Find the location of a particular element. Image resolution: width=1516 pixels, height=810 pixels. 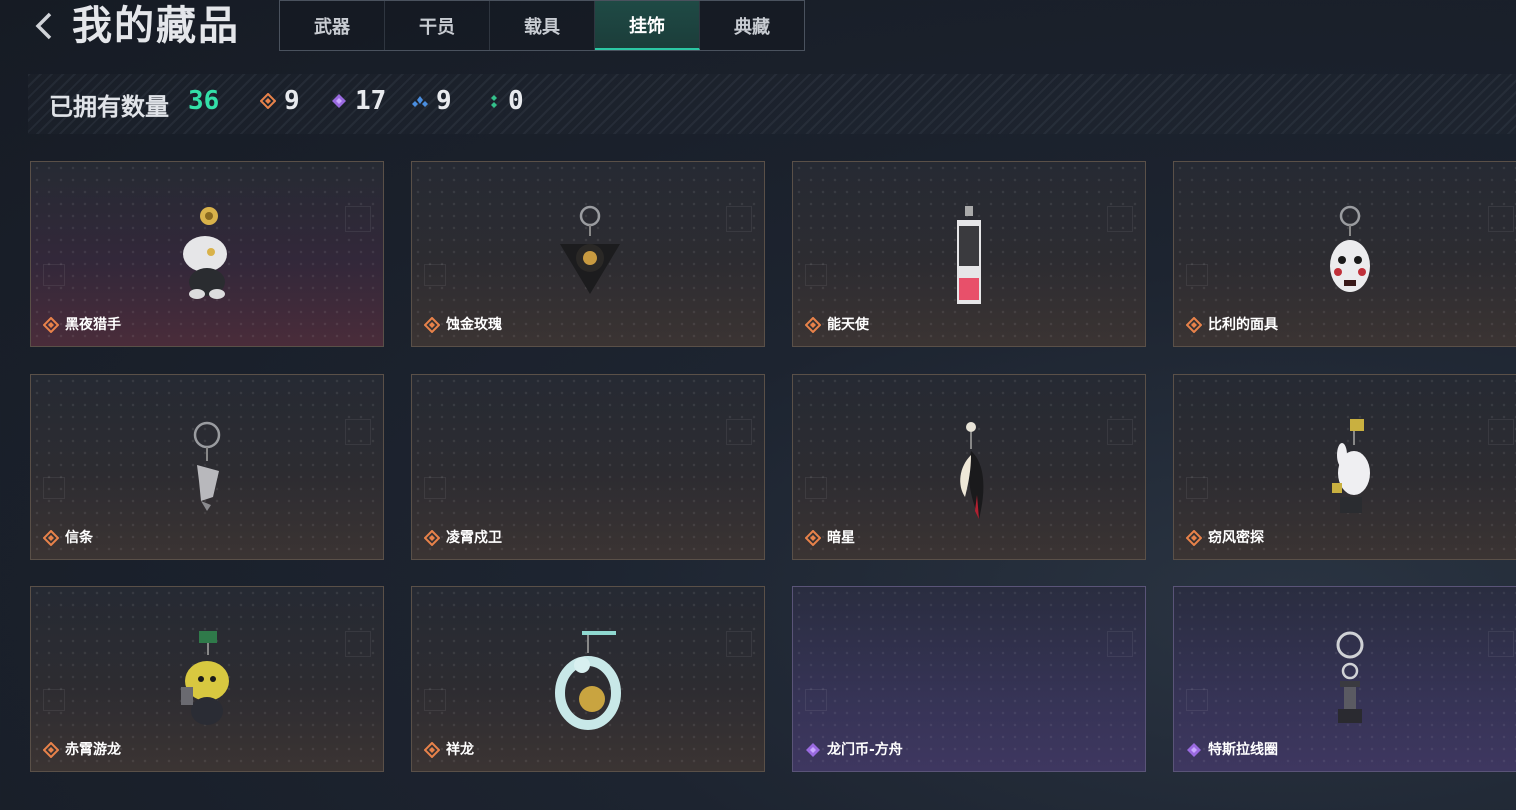

item-name: 祥龙 is located at coordinates (460, 750).